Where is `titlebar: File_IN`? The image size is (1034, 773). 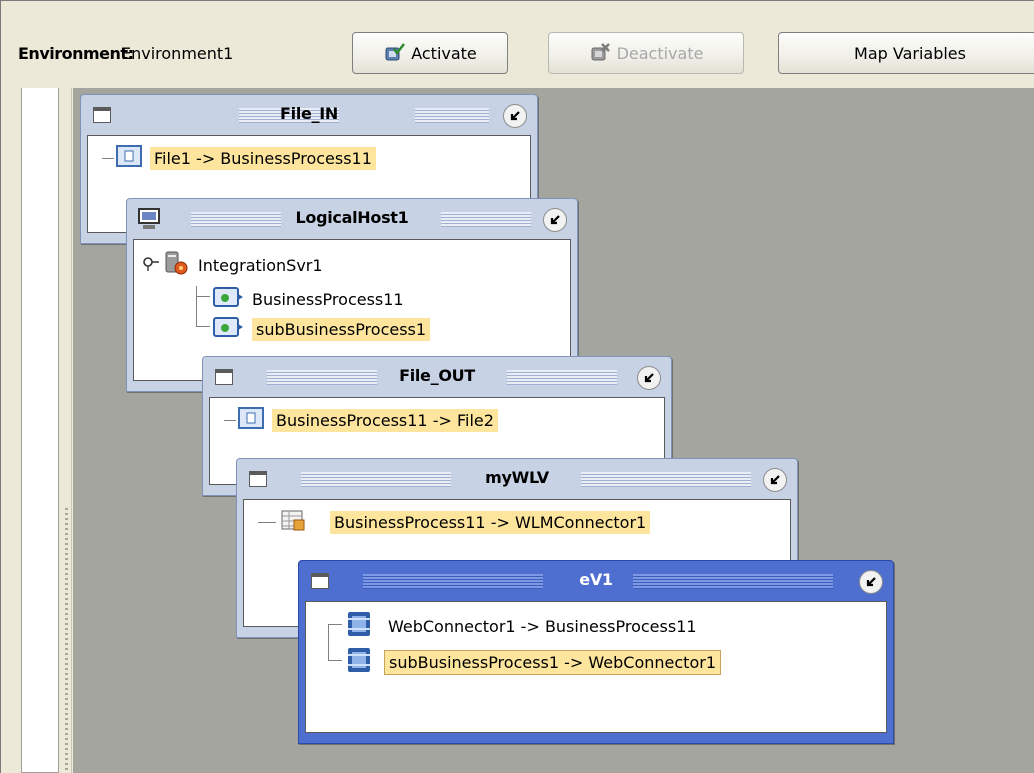
titlebar: File_IN is located at coordinates (309, 116).